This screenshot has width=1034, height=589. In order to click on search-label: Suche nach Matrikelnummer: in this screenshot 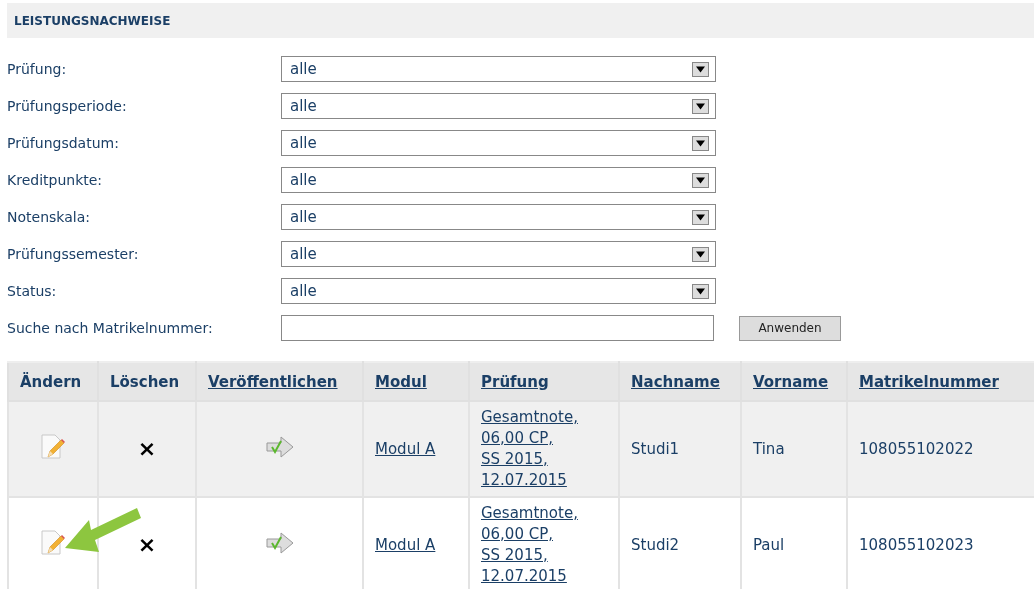, I will do `click(110, 328)`.